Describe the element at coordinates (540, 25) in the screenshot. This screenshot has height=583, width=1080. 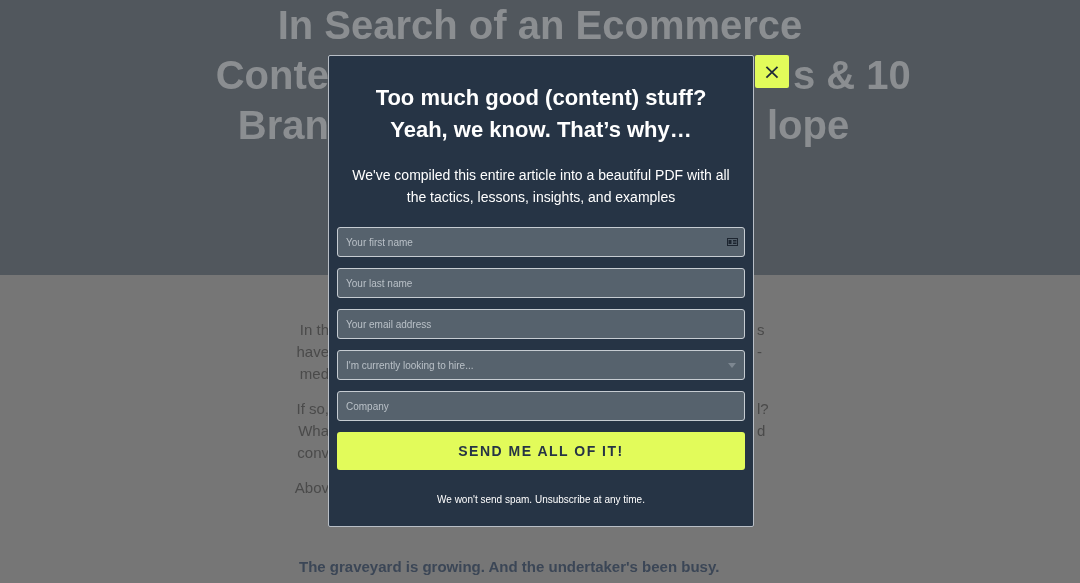
I see `hero-title: In Search of an Ecommerce` at that location.